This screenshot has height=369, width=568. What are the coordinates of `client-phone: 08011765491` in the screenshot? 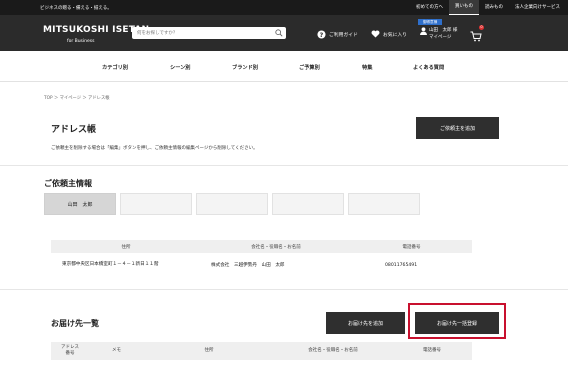 It's located at (401, 265).